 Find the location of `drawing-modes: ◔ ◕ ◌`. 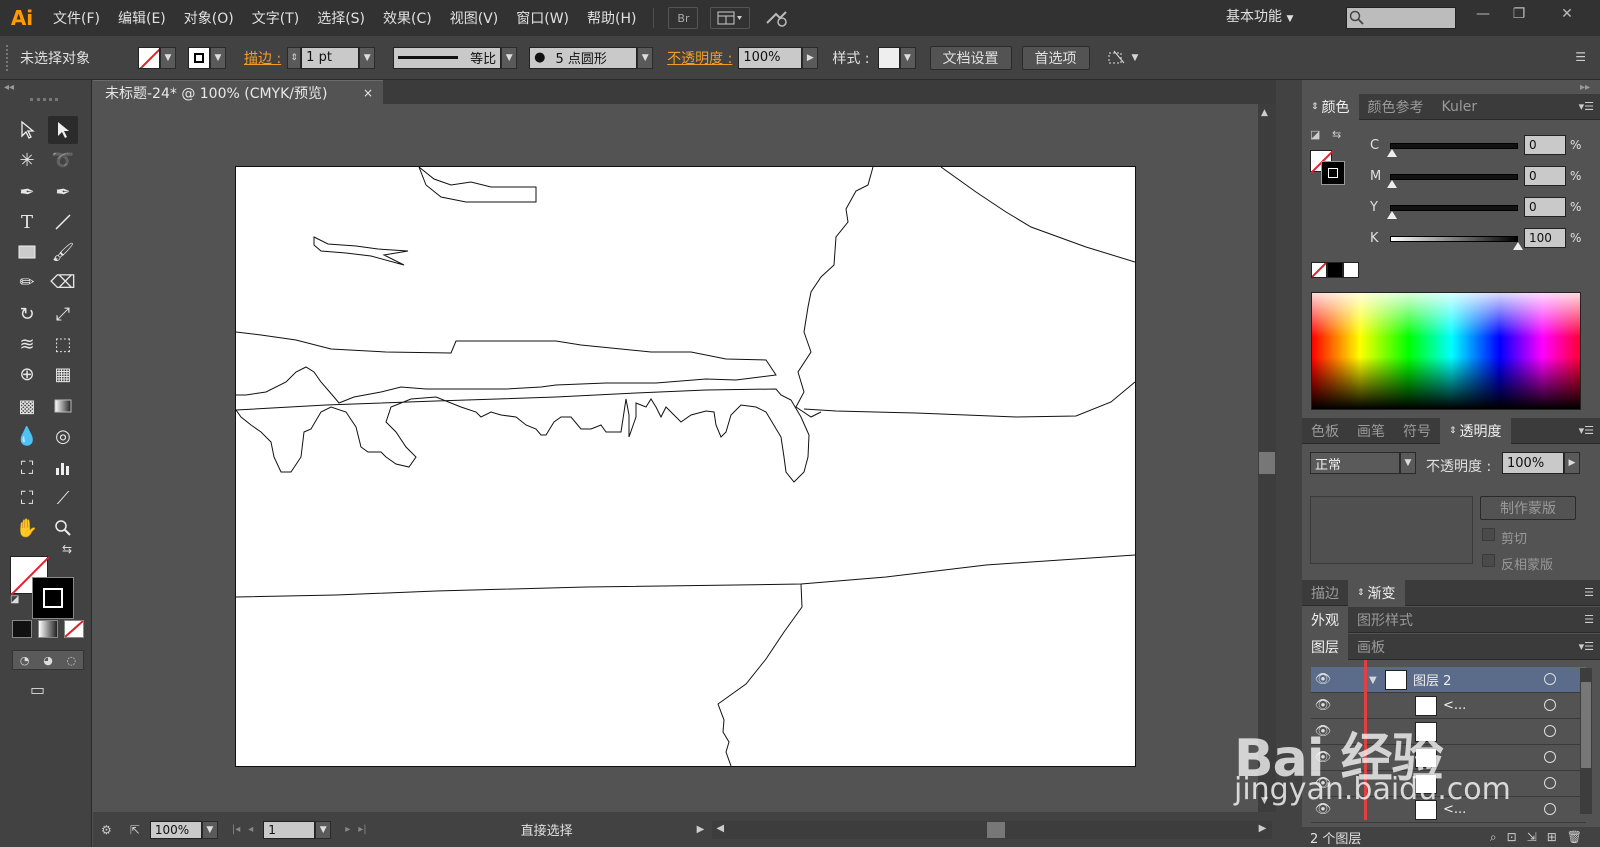

drawing-modes: ◔ ◕ ◌ is located at coordinates (48, 660).